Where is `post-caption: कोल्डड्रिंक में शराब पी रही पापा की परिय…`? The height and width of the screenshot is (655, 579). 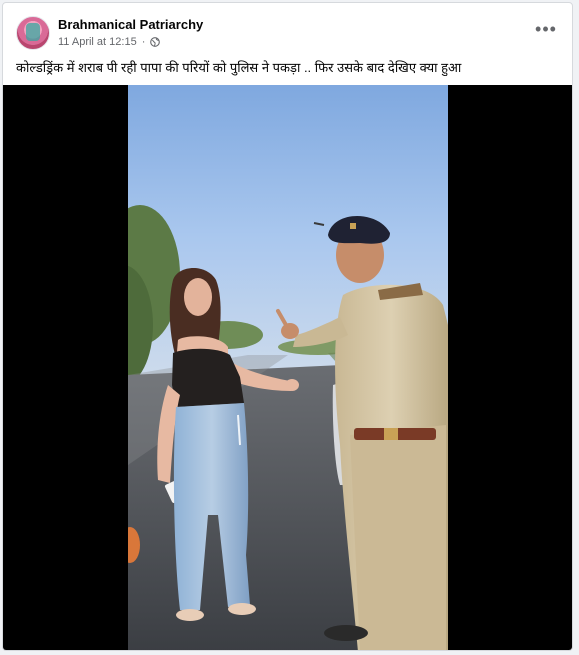
post-caption: कोल्डड्रिंक में शराब पी रही पापा की परिय… is located at coordinates (239, 67).